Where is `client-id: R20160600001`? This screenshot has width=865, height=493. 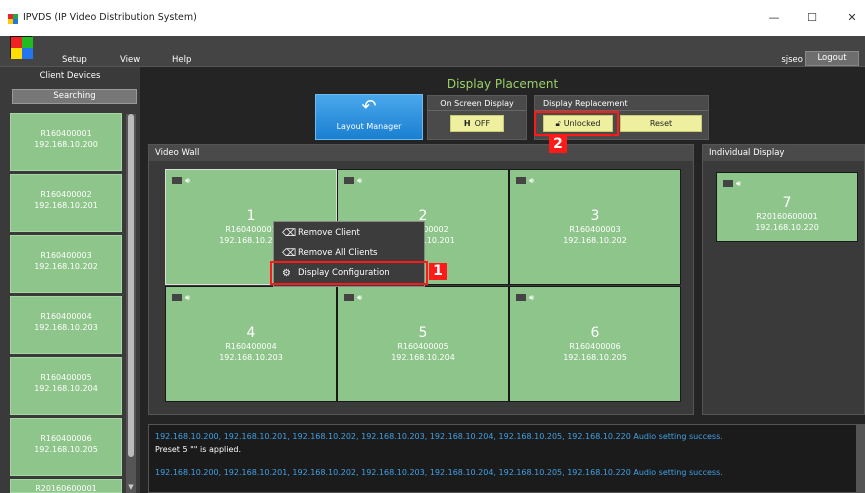
client-id: R20160600001 is located at coordinates (66, 488).